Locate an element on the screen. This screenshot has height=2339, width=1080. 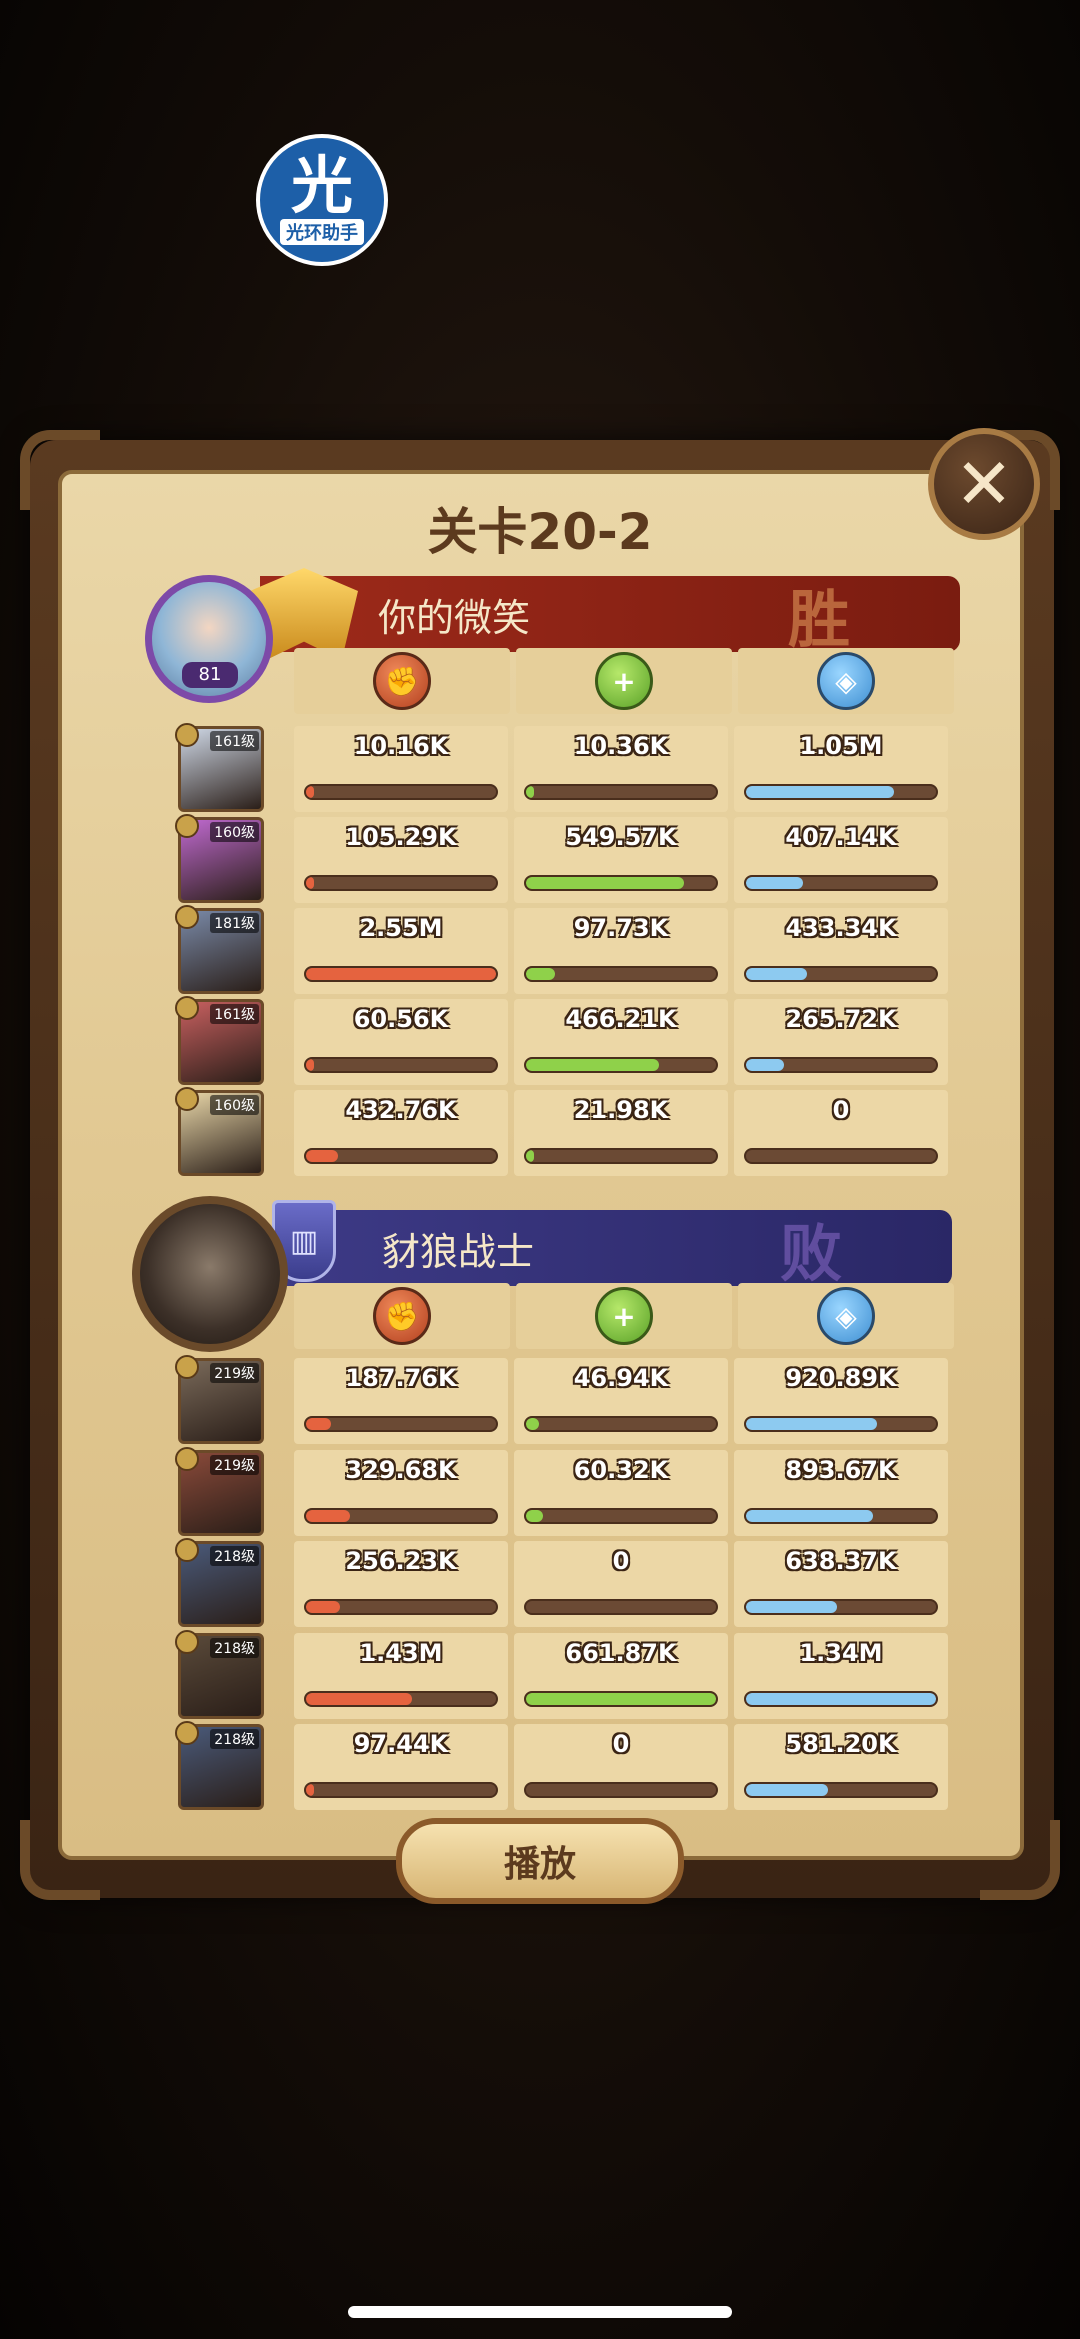
home-indicator is located at coordinates (540, 2312).